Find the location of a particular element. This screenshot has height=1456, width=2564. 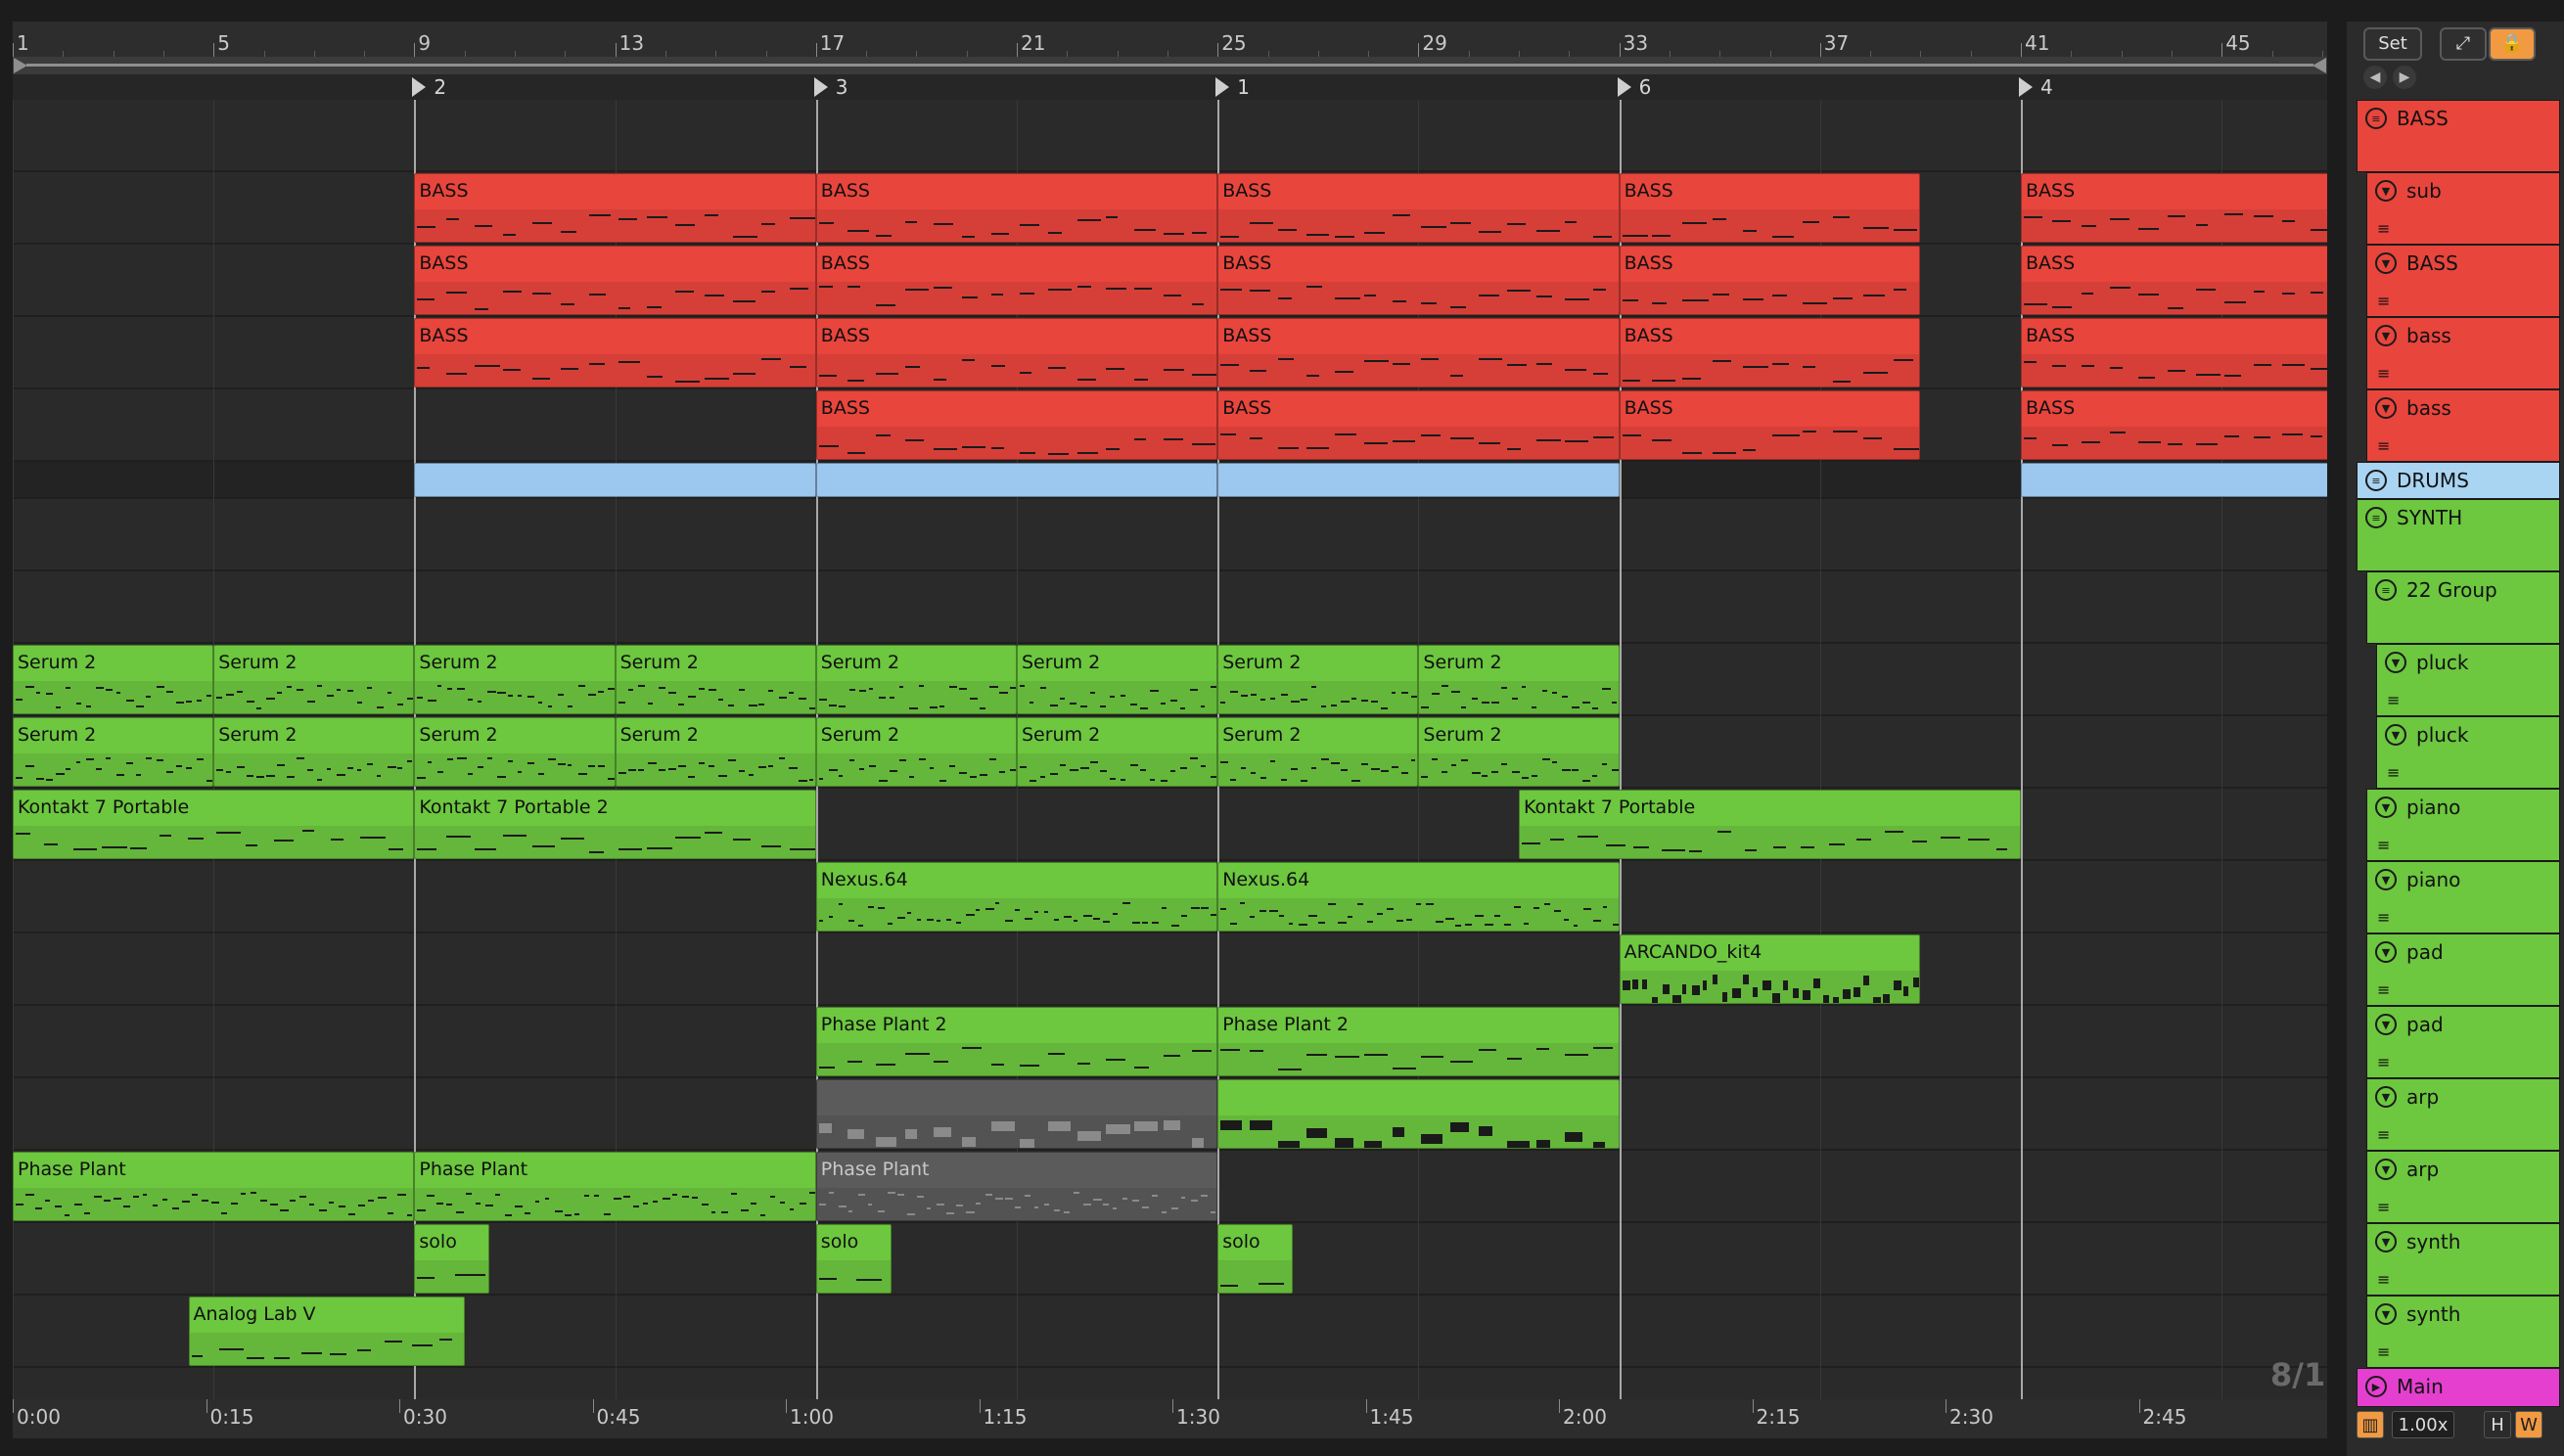

set-button: Set is located at coordinates (2392, 44).